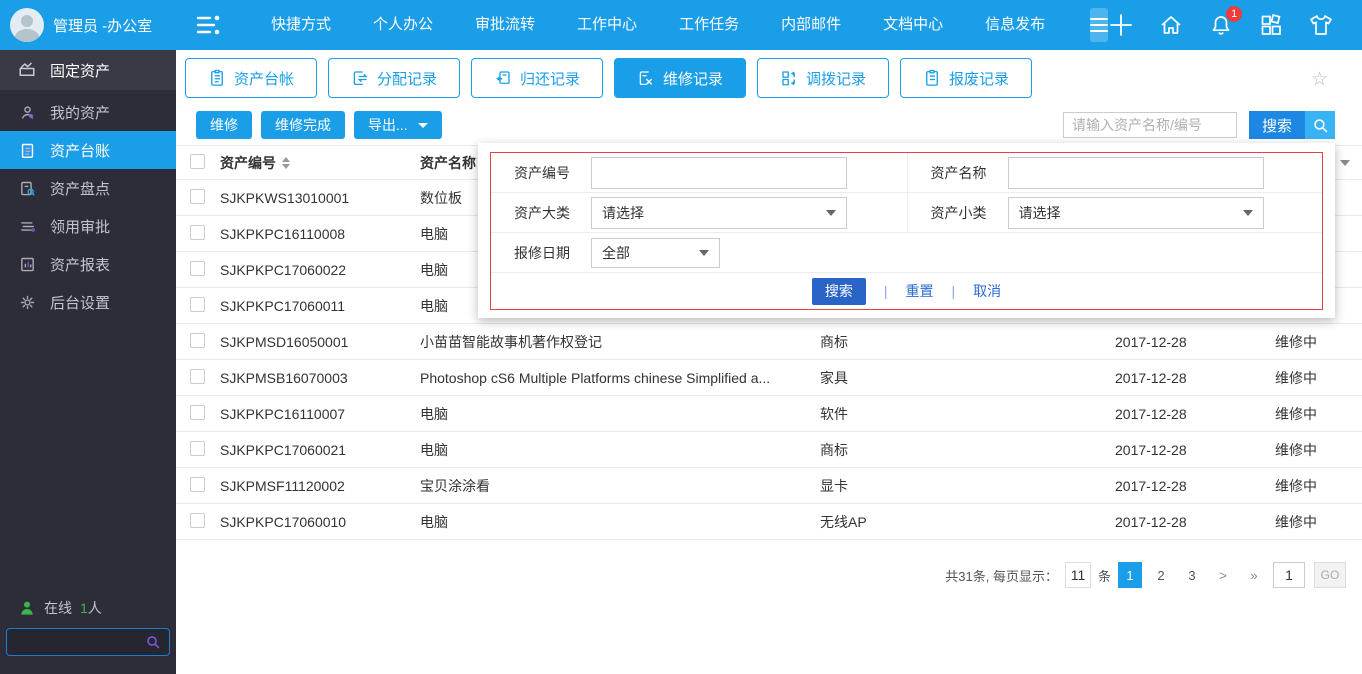 The image size is (1362, 674). I want to click on tab-scrap-records: 报废记录, so click(966, 78).